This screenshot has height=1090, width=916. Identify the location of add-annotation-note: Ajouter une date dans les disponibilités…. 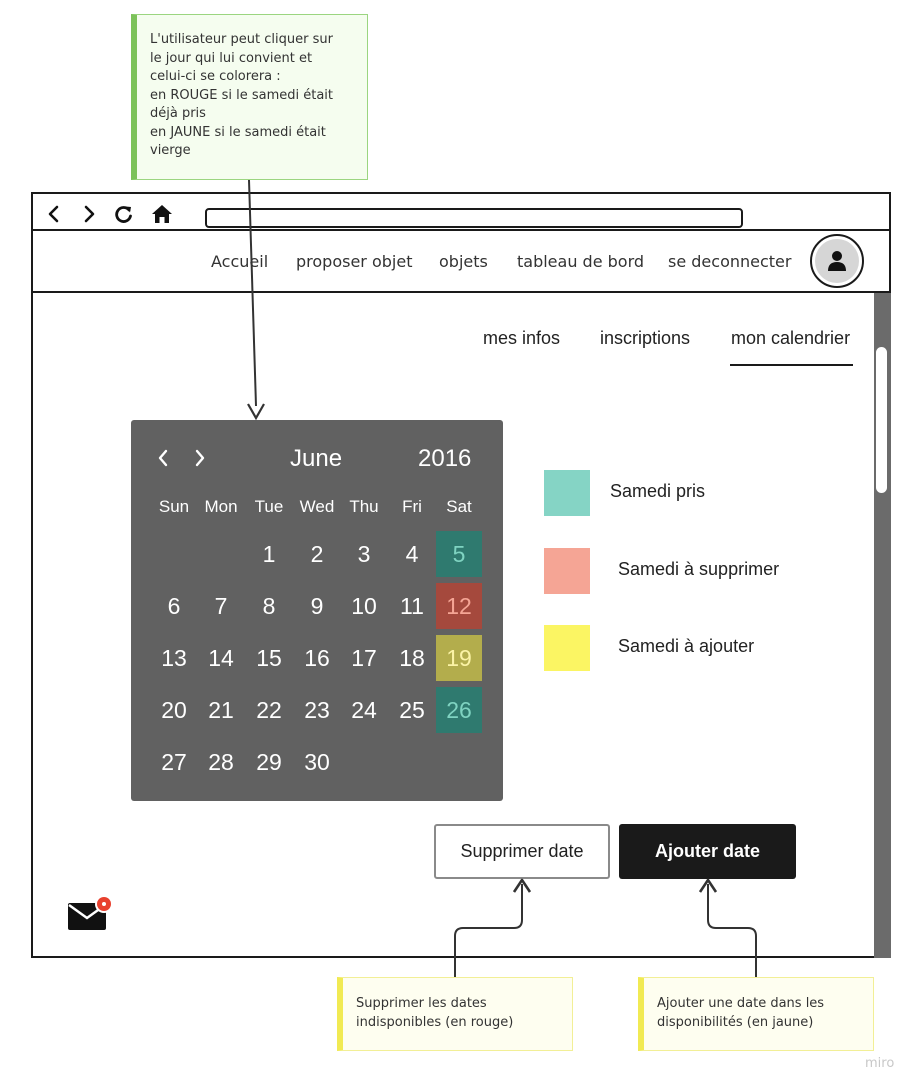
(756, 1014).